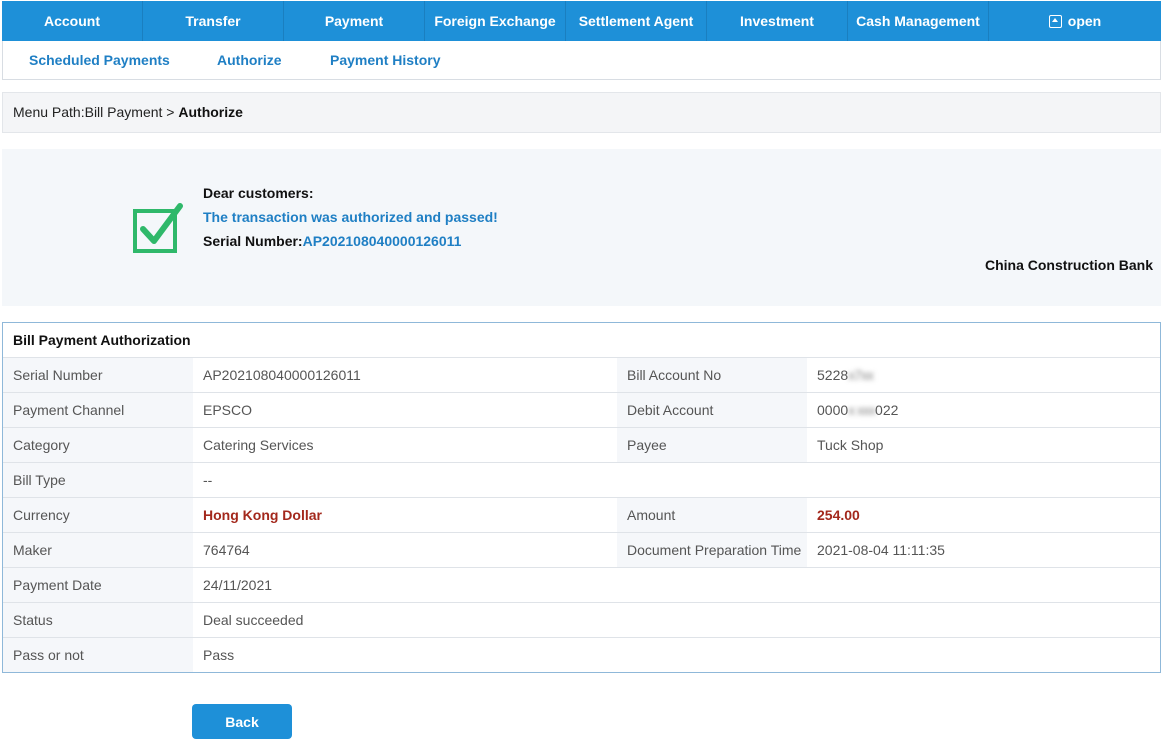 The width and height of the screenshot is (1169, 753). Describe the element at coordinates (405, 550) in the screenshot. I see `row-value: 764764` at that location.